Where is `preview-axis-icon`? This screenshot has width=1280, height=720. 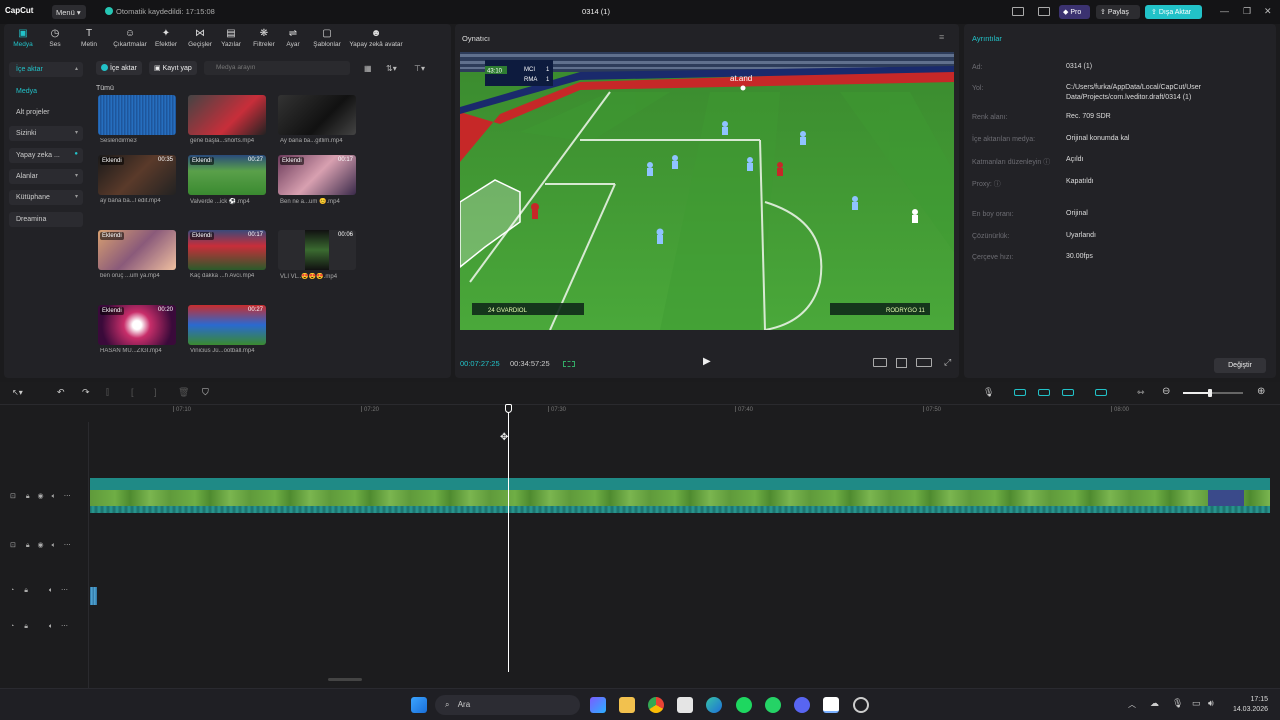
preview-axis-icon is located at coordinates (1068, 392).